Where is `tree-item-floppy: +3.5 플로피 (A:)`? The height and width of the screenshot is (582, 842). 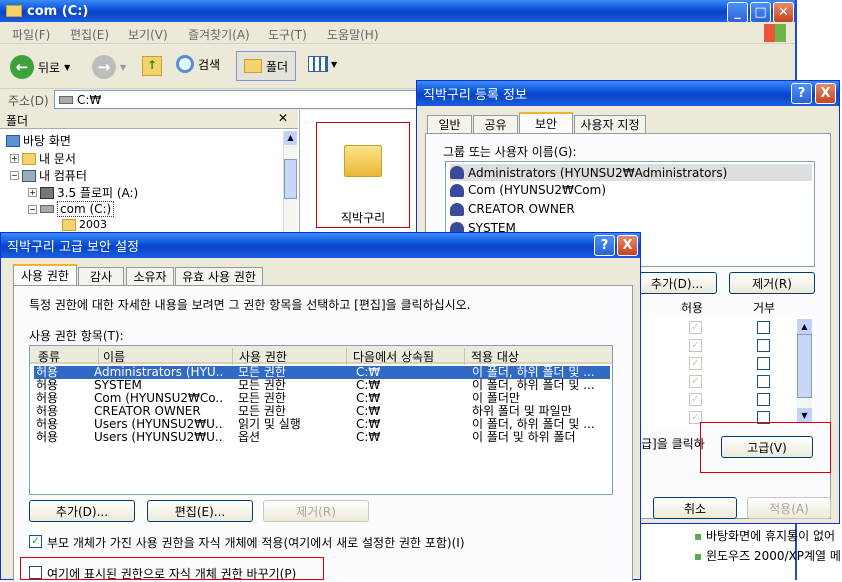 tree-item-floppy: +3.5 플로피 (A:) is located at coordinates (83, 192).